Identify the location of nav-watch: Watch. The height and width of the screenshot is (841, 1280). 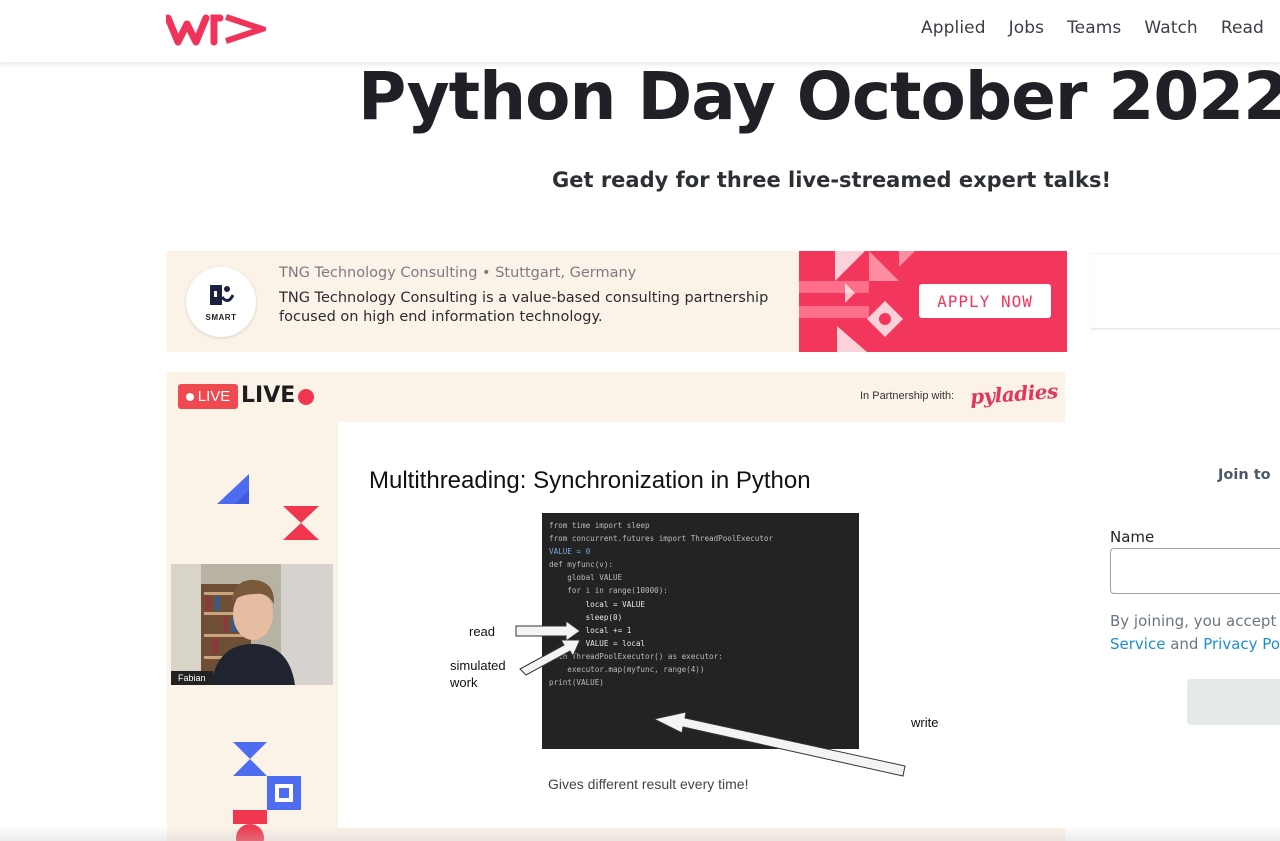
(1170, 28).